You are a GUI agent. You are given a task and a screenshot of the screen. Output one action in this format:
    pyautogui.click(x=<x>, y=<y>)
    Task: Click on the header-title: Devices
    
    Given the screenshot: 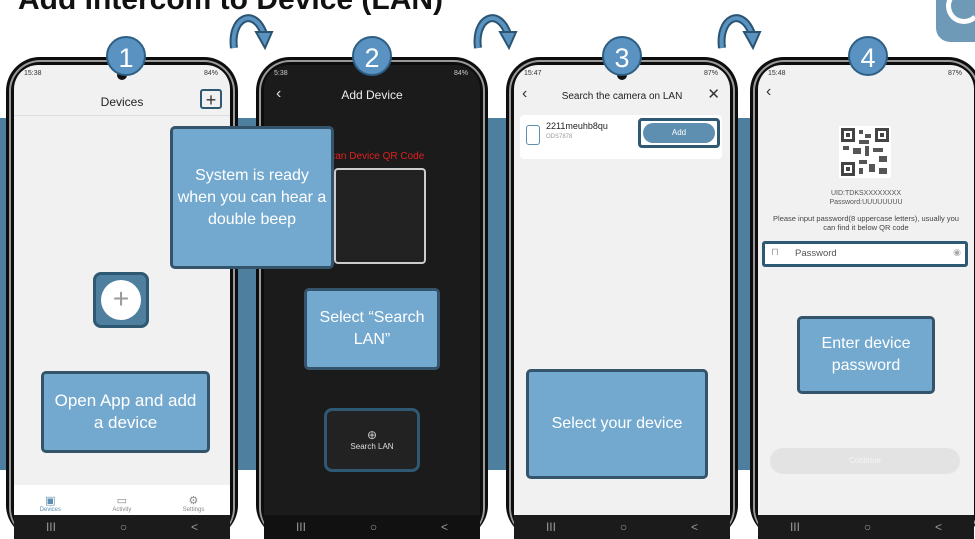 What is the action you would take?
    pyautogui.click(x=122, y=102)
    